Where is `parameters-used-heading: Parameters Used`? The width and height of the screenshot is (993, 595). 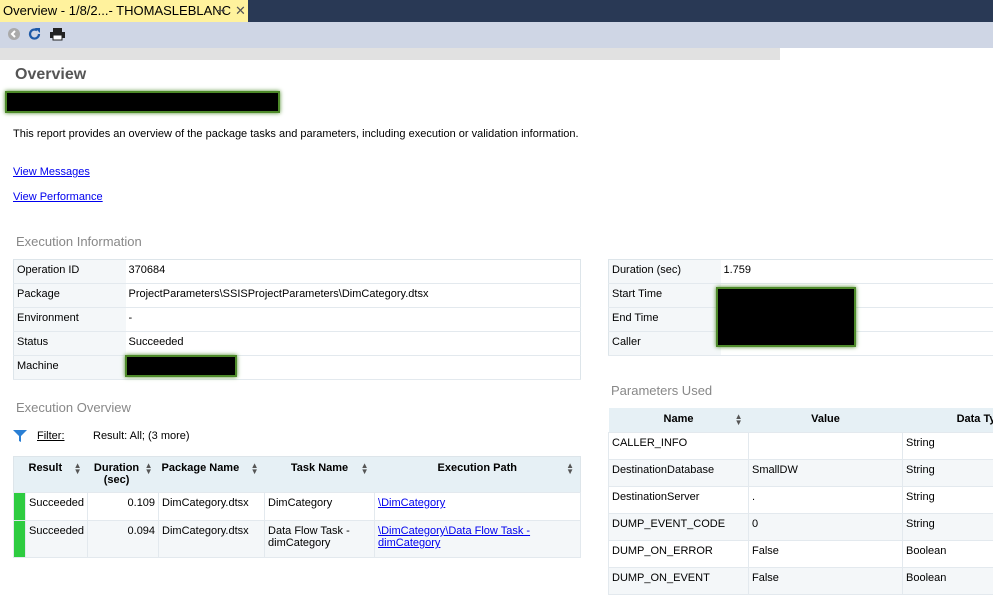
parameters-used-heading: Parameters Used is located at coordinates (661, 390).